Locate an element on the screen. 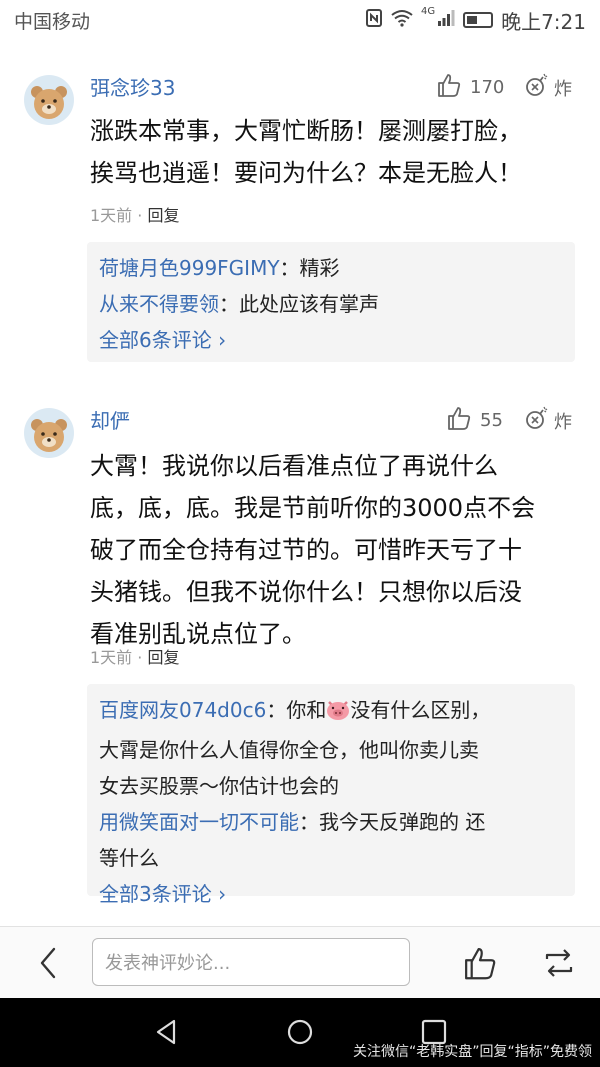 This screenshot has width=600, height=1067. like-button: 170 is located at coordinates (470, 87).